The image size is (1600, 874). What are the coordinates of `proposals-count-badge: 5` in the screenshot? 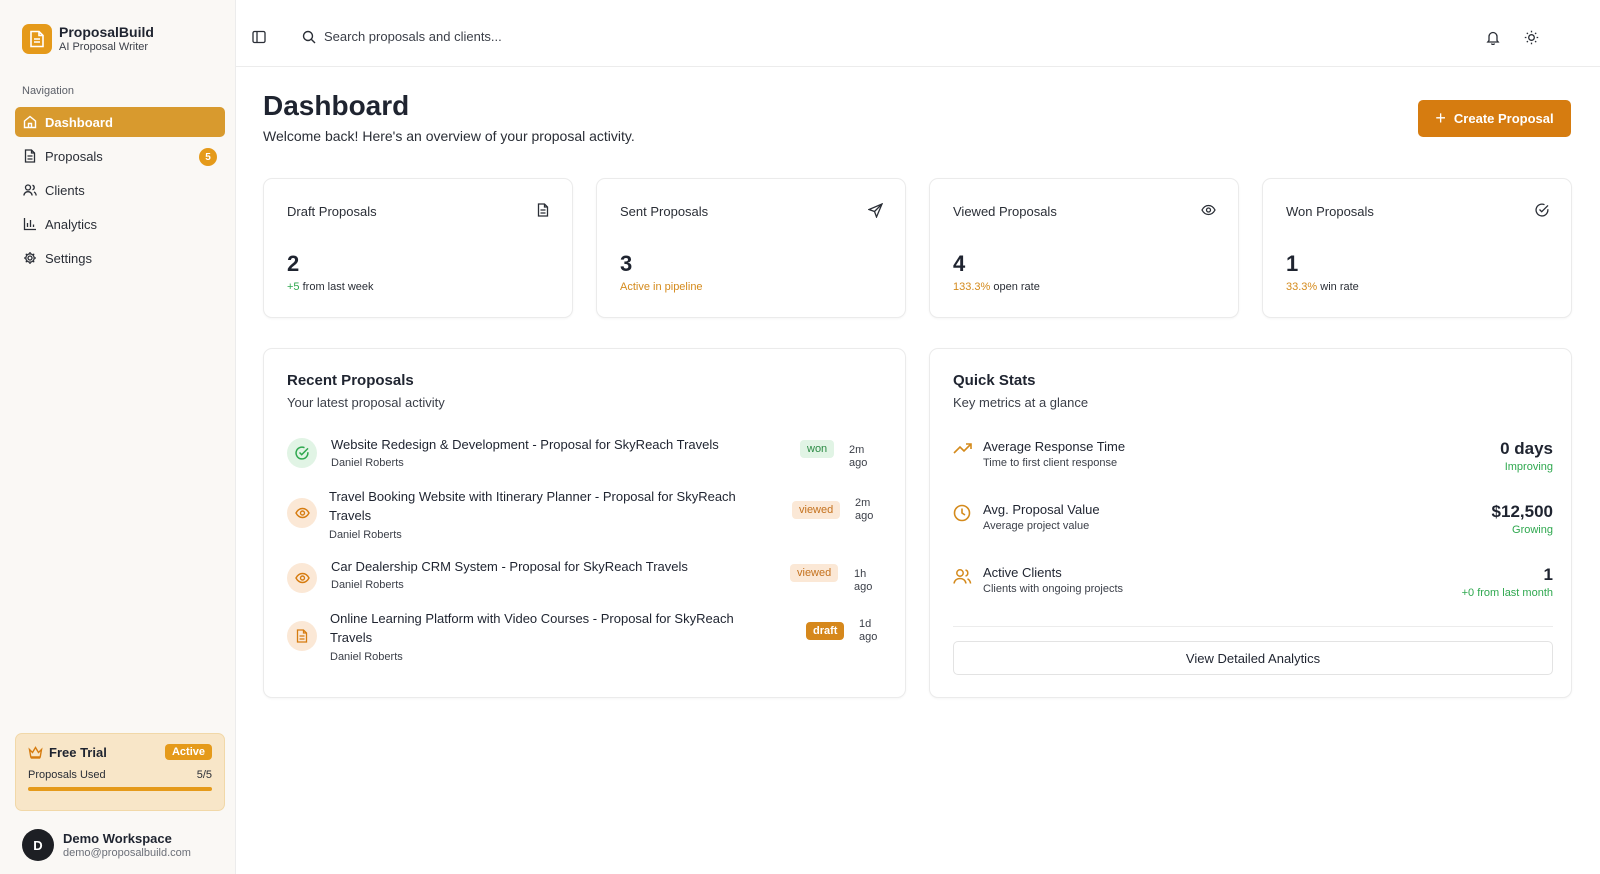 It's located at (208, 157).